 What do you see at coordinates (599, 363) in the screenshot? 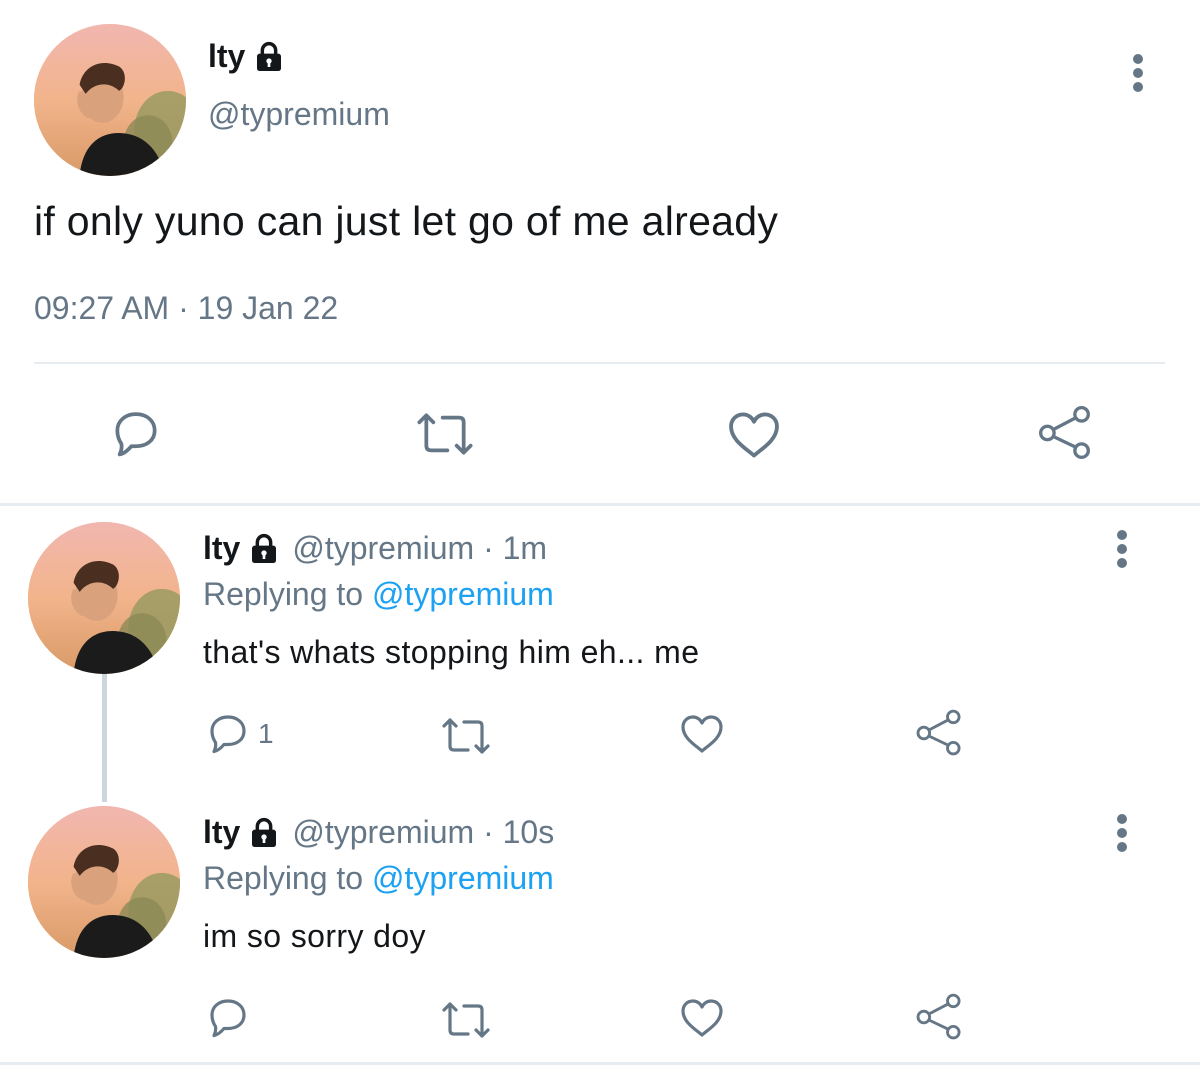
I see `divider` at bounding box center [599, 363].